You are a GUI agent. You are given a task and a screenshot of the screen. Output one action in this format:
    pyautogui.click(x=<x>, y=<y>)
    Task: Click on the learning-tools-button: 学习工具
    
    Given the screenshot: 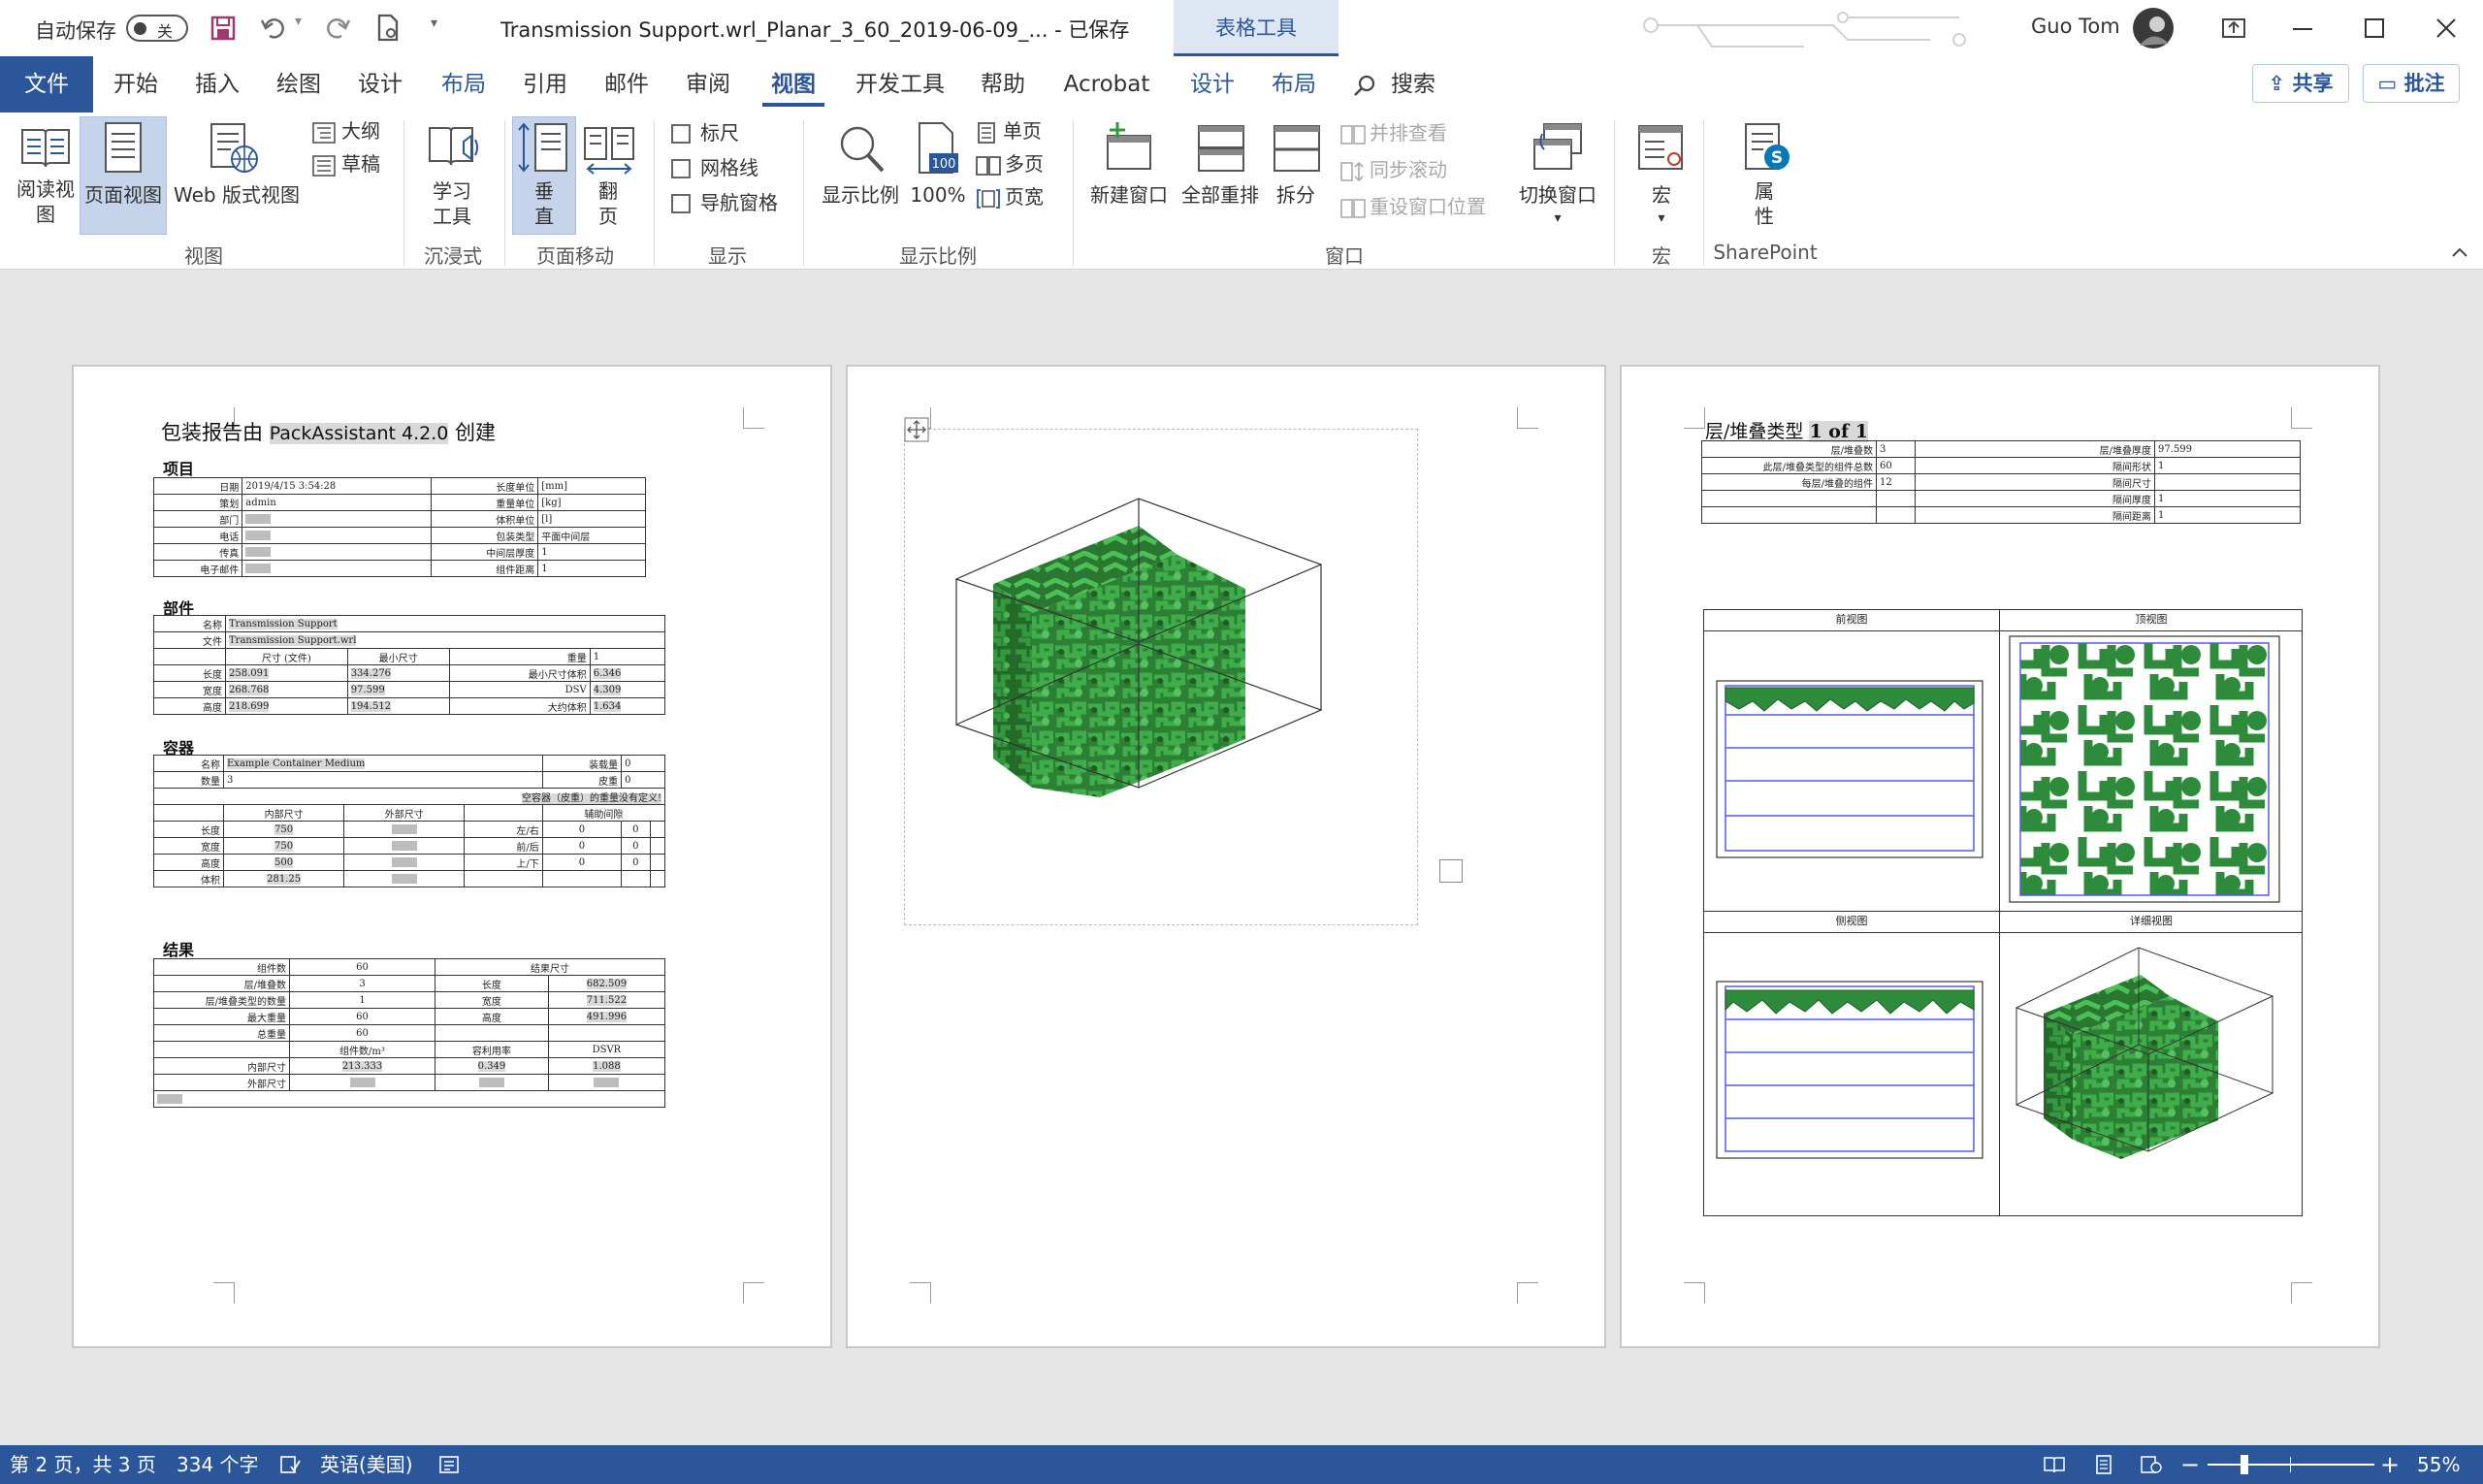 What is the action you would take?
    pyautogui.click(x=453, y=175)
    